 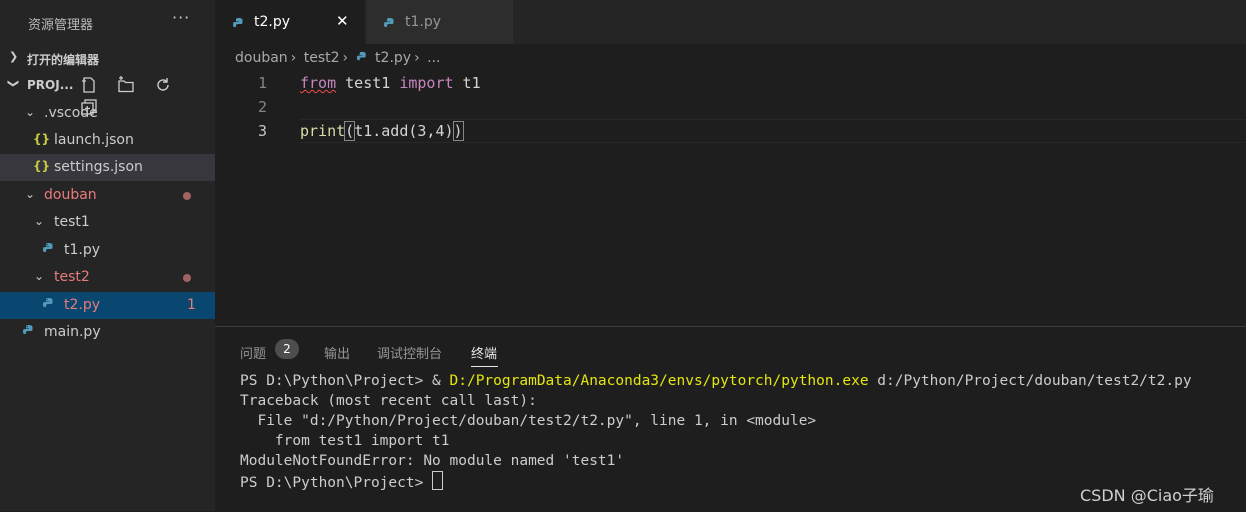 What do you see at coordinates (253, 352) in the screenshot?
I see `tab-problems: 问题` at bounding box center [253, 352].